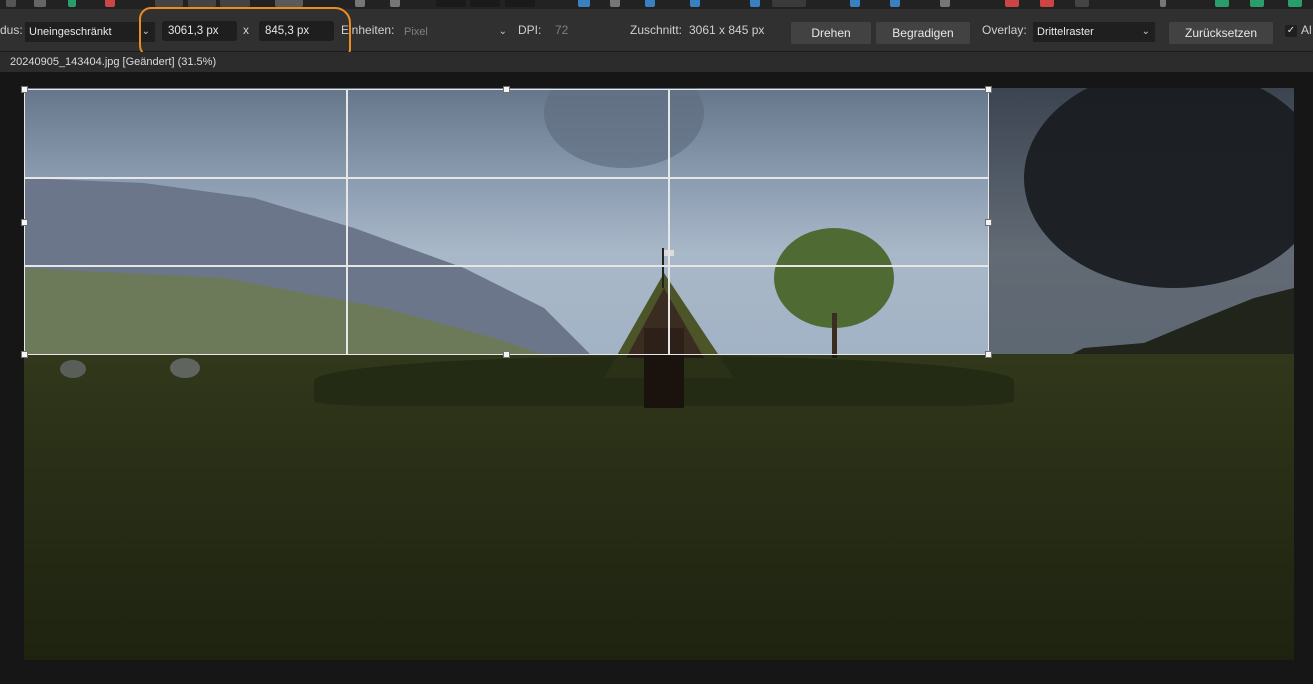  I want to click on top-icon-strip, so click(656, 4).